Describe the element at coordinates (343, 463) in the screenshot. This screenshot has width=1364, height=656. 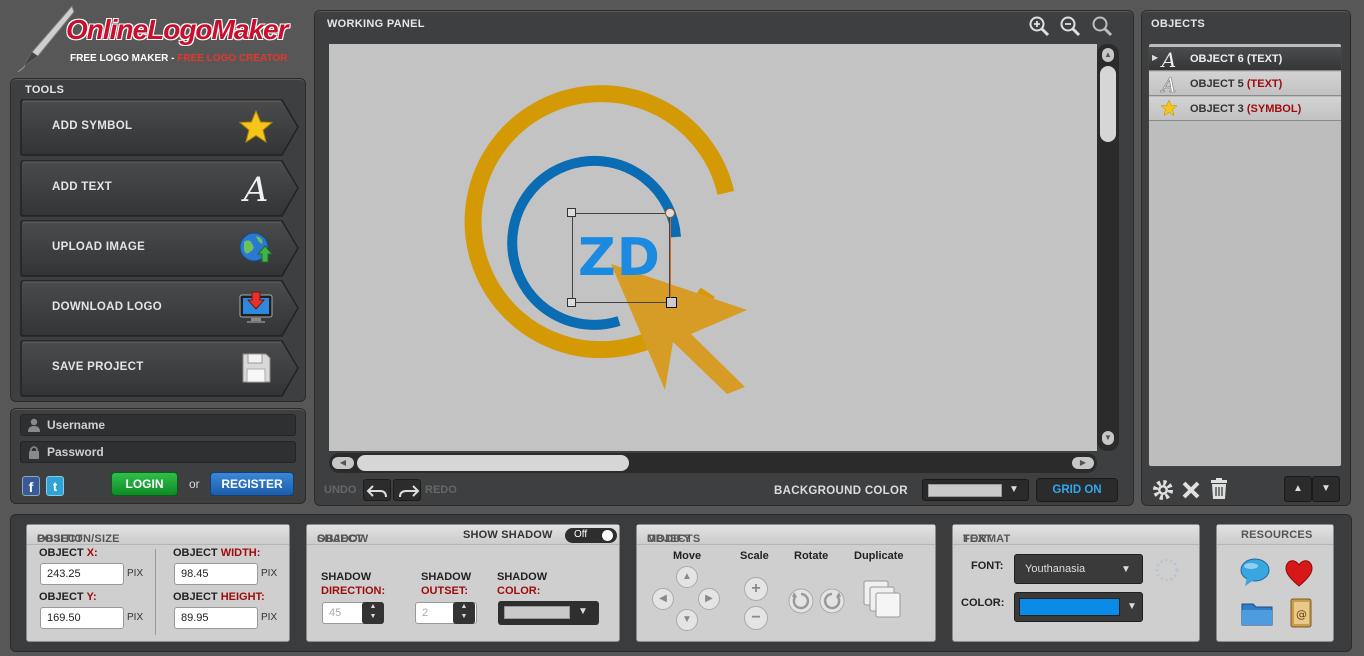
I see `scroll-left-icon: ◀` at that location.